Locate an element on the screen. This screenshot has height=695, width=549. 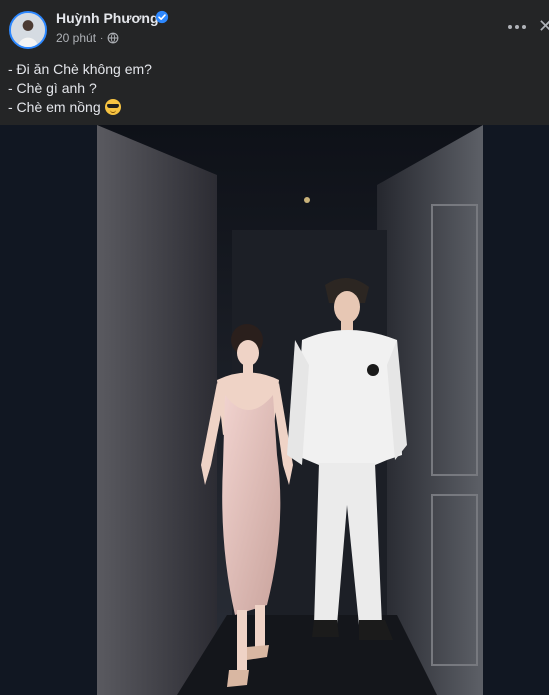
author-avatar is located at coordinates (28, 30).